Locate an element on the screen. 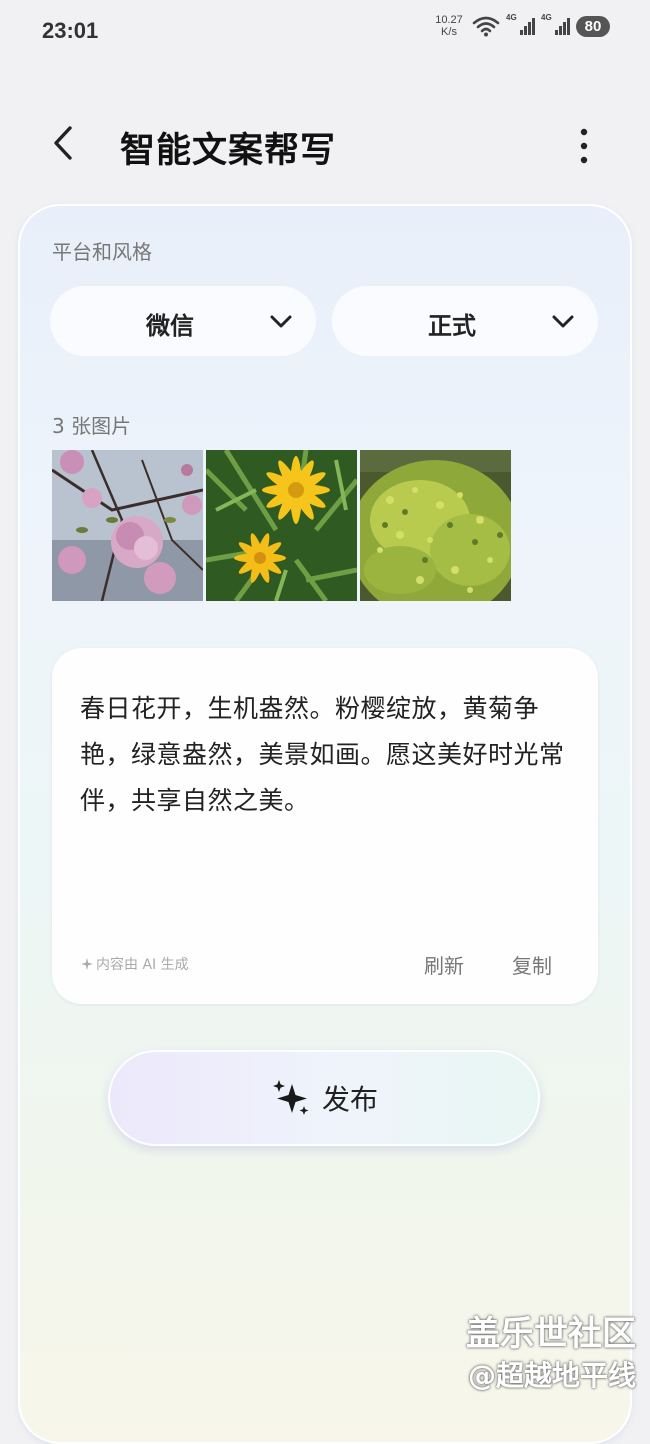 This screenshot has width=650, height=1444. net-speed-value: 10.27 is located at coordinates (449, 20).